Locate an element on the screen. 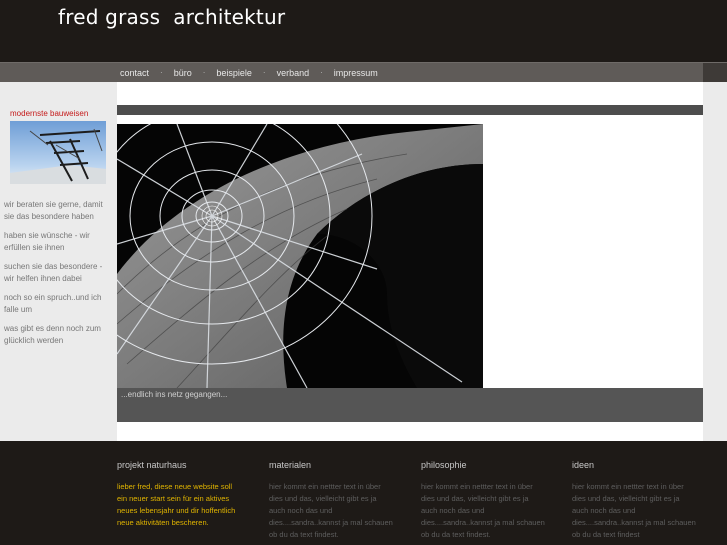 The width and height of the screenshot is (727, 545). nav-verband: verband is located at coordinates (293, 73).